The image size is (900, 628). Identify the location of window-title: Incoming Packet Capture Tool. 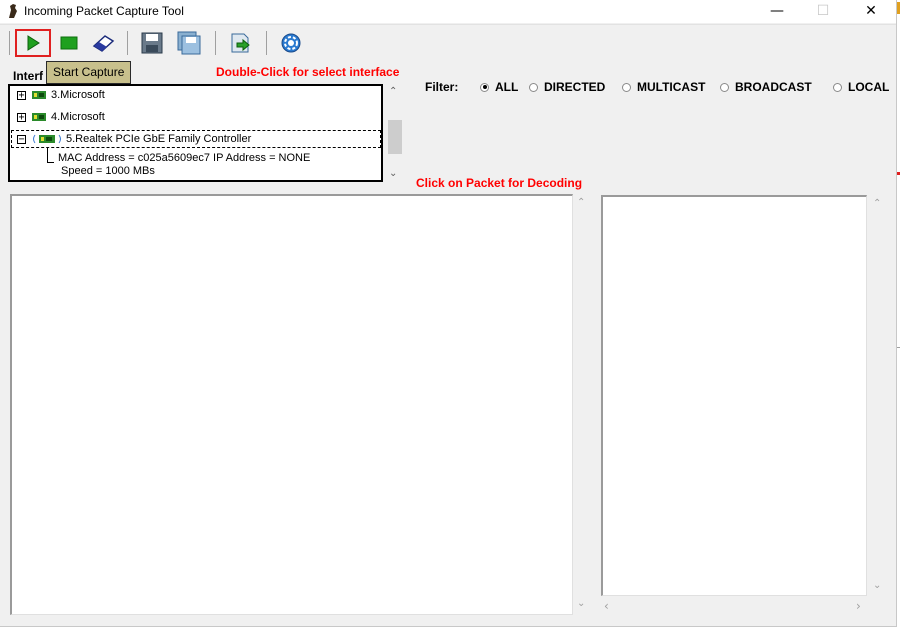
(104, 11).